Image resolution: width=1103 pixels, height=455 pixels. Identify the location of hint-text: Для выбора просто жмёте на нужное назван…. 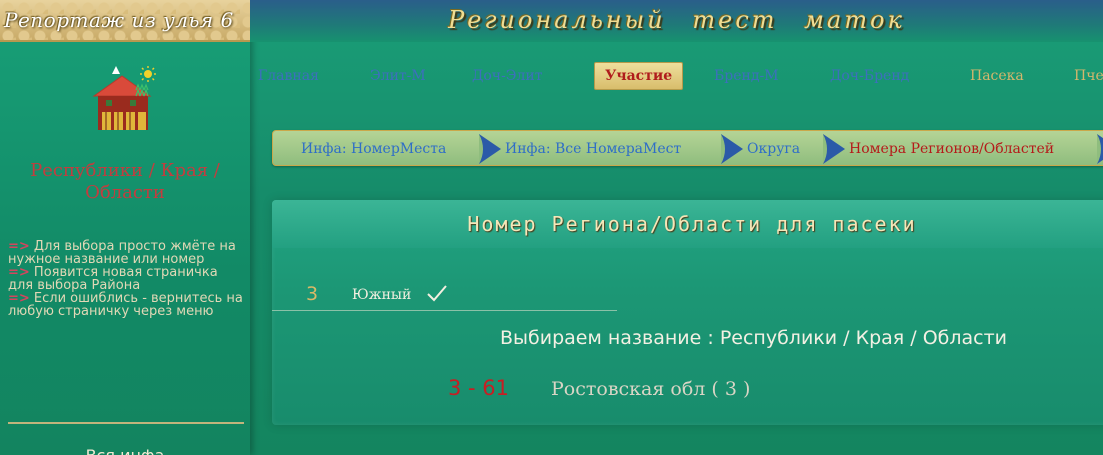
(122, 253).